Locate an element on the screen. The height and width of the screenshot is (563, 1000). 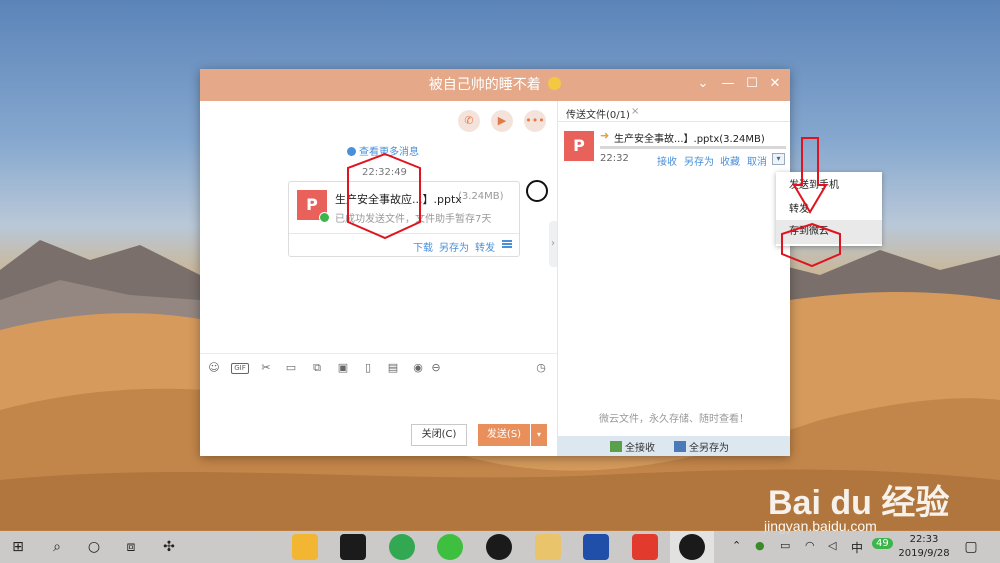
ime-indicator: 中 is located at coordinates (857, 547).